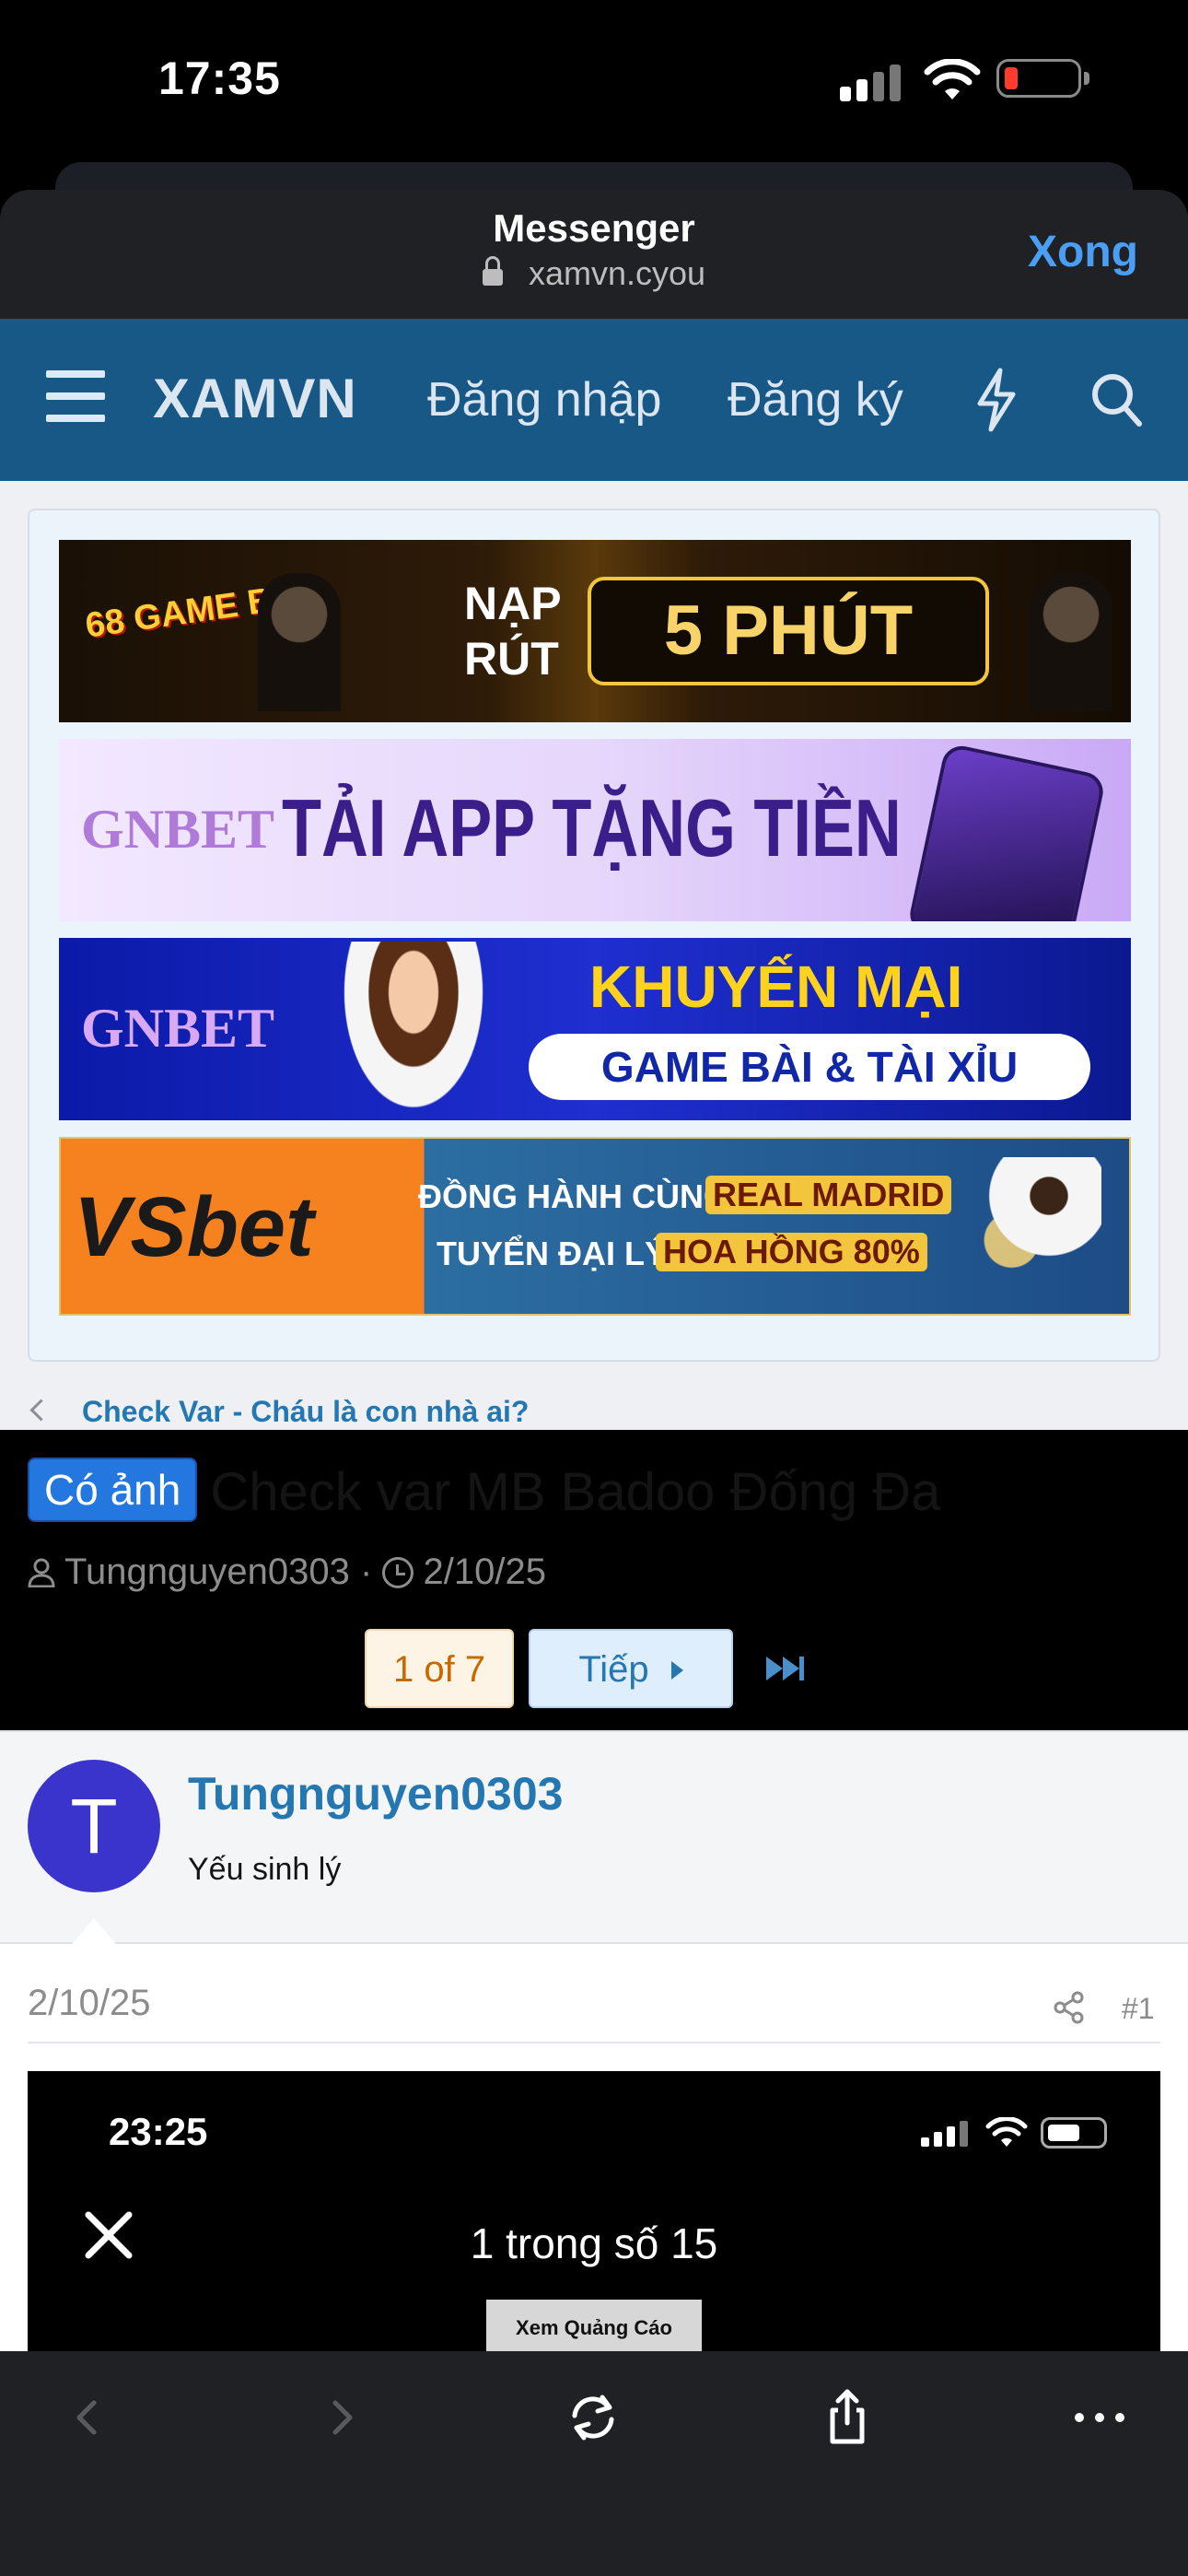 This screenshot has height=2576, width=1188. I want to click on banner-2-phone, so click(1007, 831).